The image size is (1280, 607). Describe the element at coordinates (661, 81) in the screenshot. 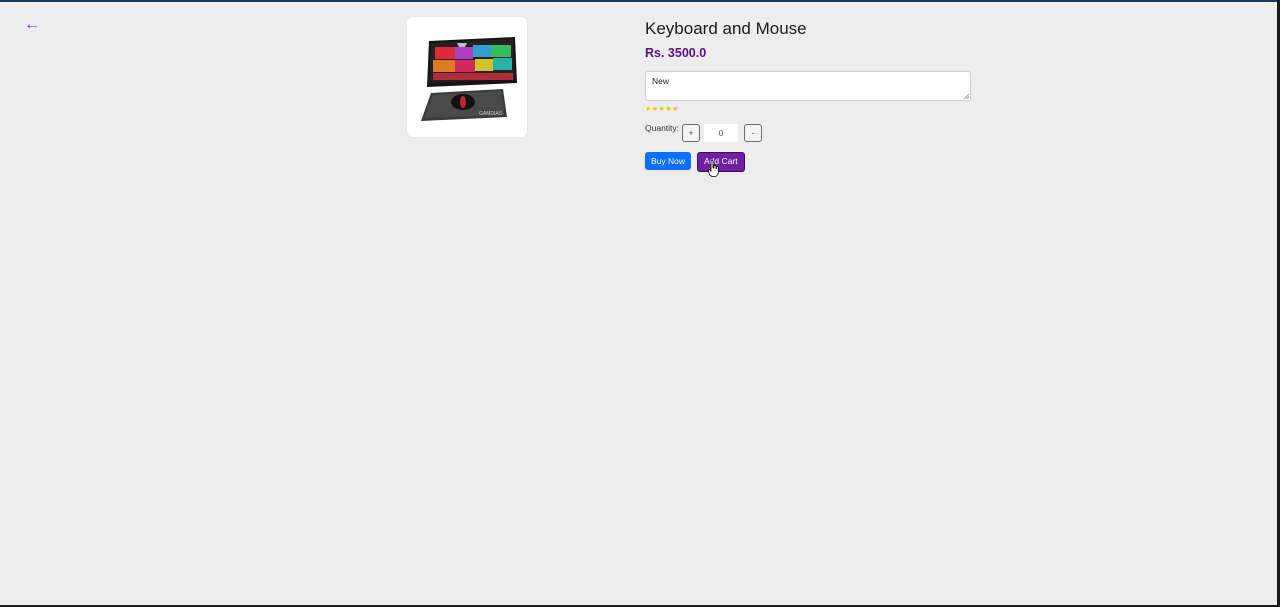

I see `condition-text: New` at that location.